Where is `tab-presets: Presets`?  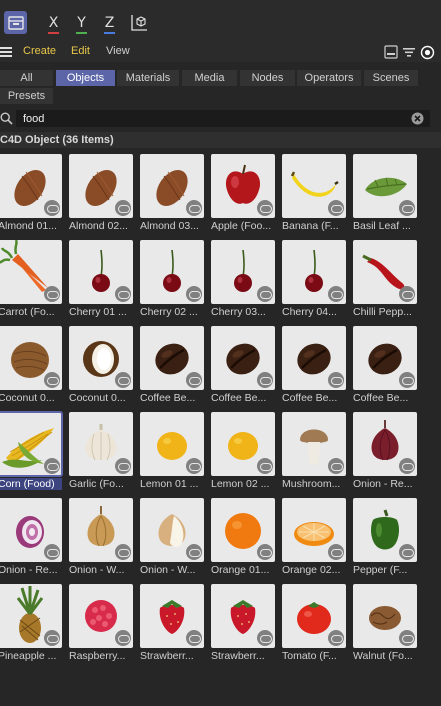
tab-presets: Presets is located at coordinates (26, 96).